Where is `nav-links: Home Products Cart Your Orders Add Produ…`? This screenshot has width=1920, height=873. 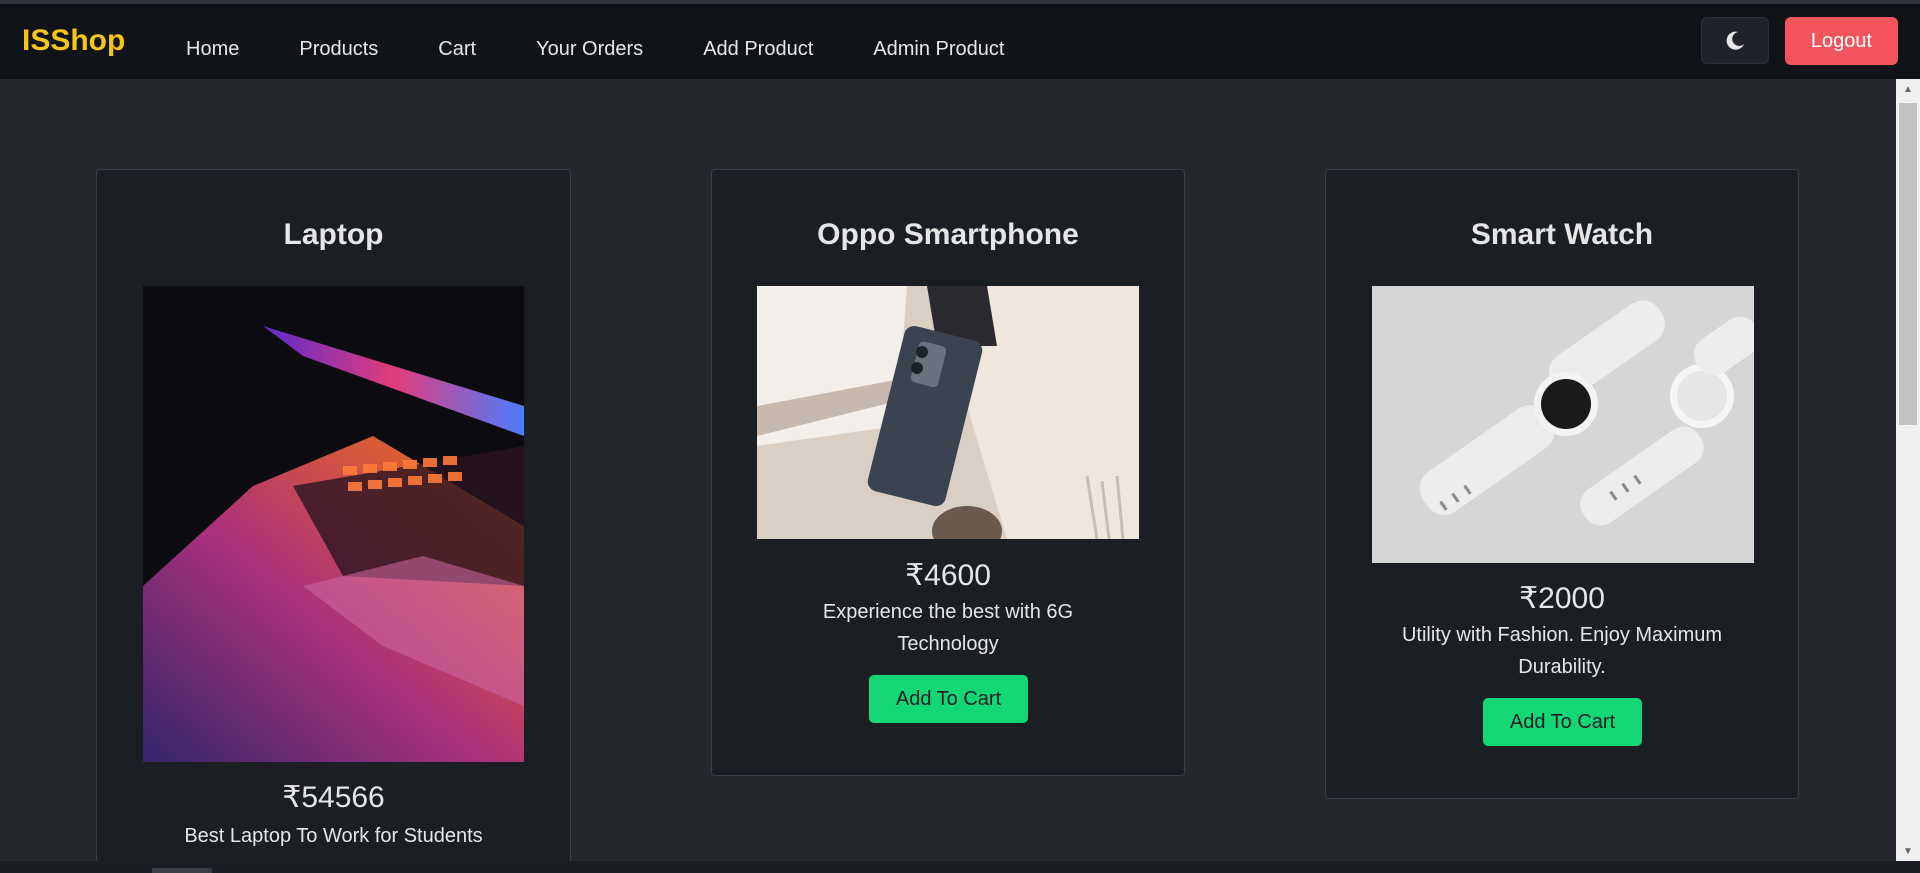
nav-links: Home Products Cart Your Orders Add Produ… is located at coordinates (625, 49).